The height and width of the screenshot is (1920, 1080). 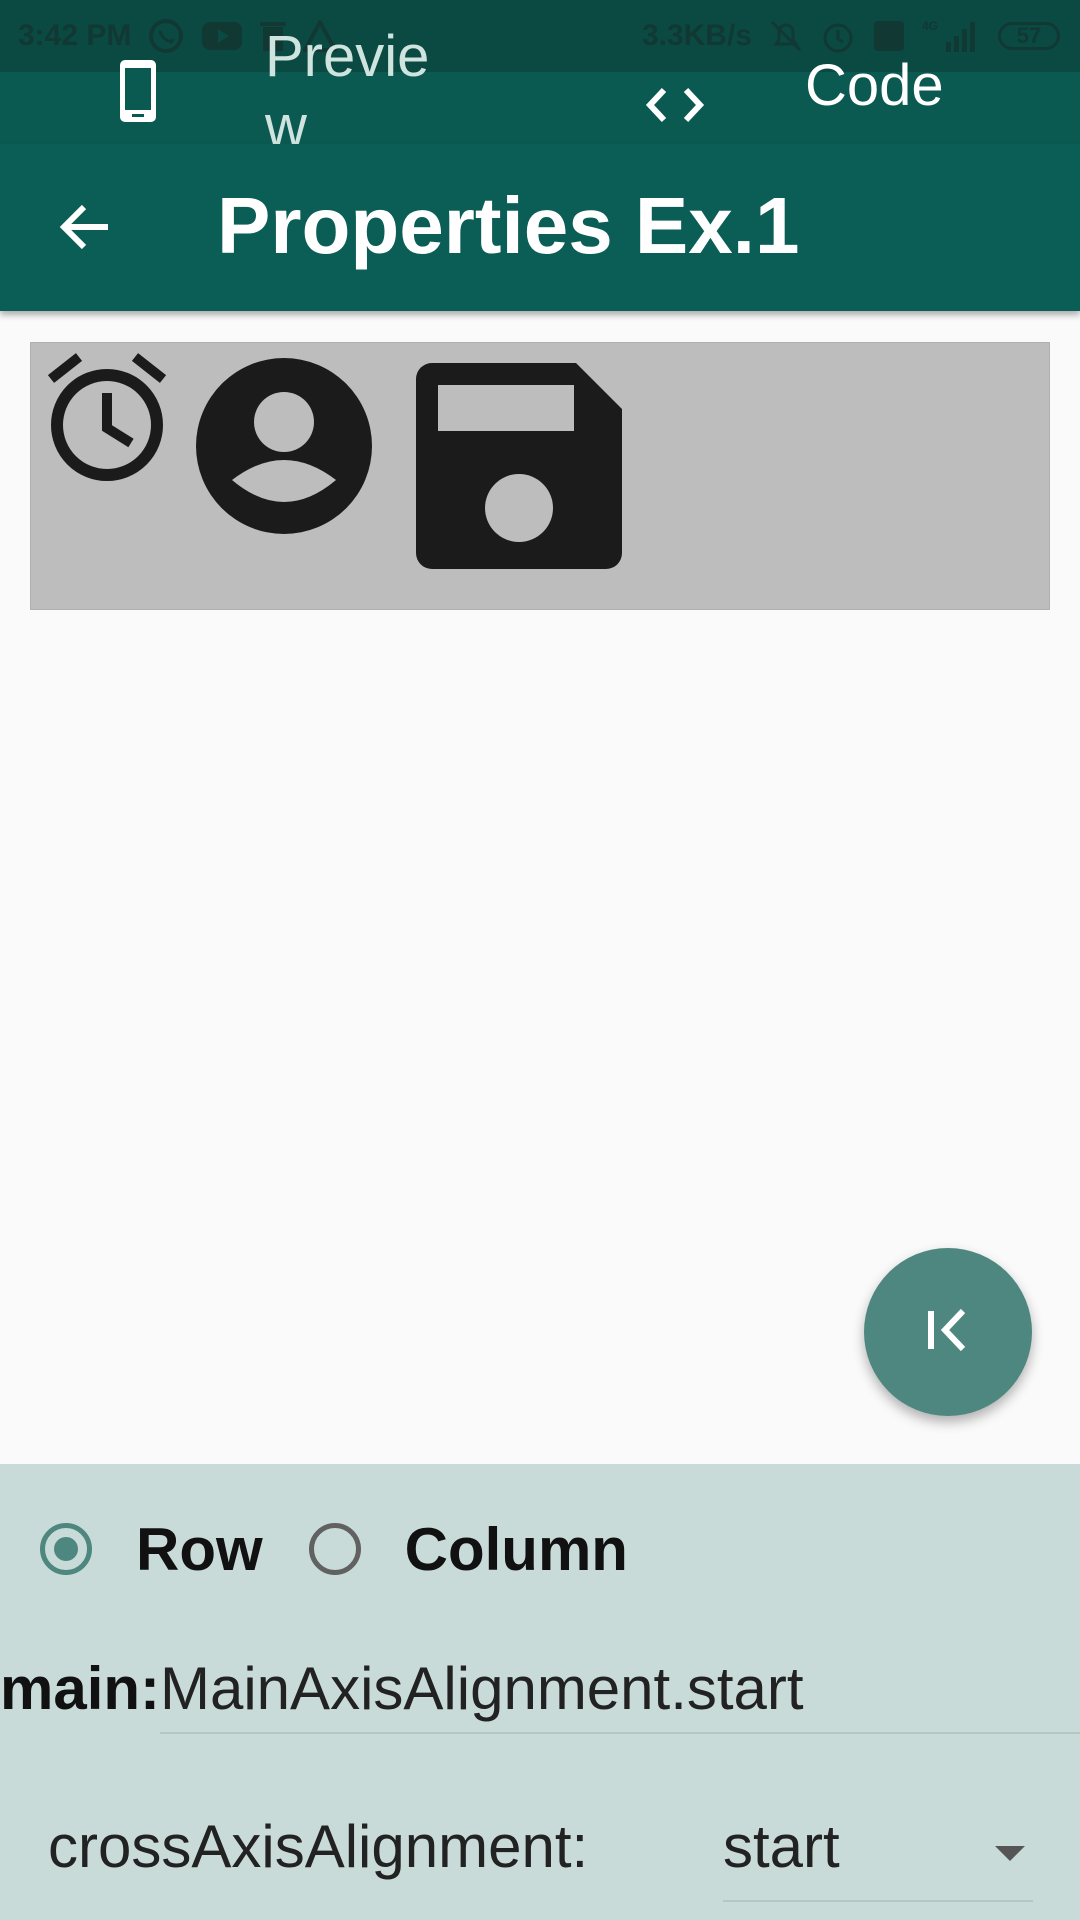 I want to click on youtube-icon, so click(x=222, y=36).